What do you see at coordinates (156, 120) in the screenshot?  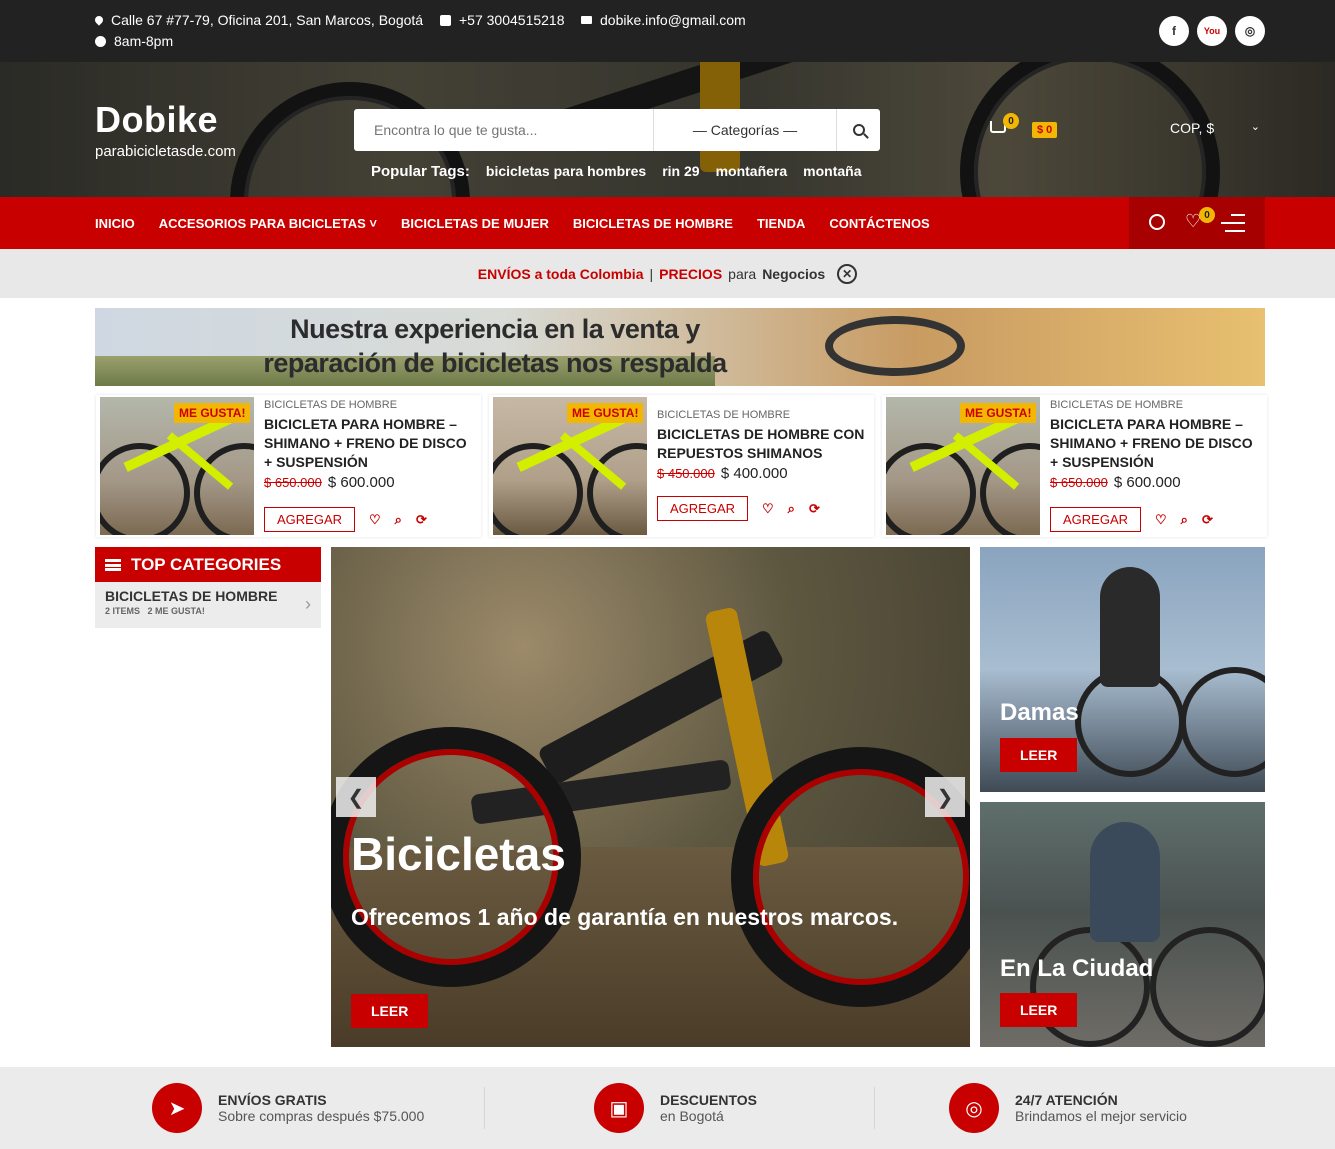 I see `site-logo: Dobike` at bounding box center [156, 120].